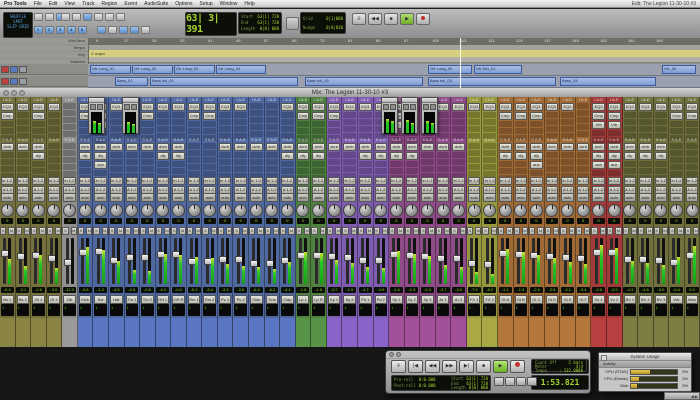 Image resolution: width=700 pixels, height=400 pixels. I want to click on menu-item-pro-tools: Pro Tools, so click(15, 4).